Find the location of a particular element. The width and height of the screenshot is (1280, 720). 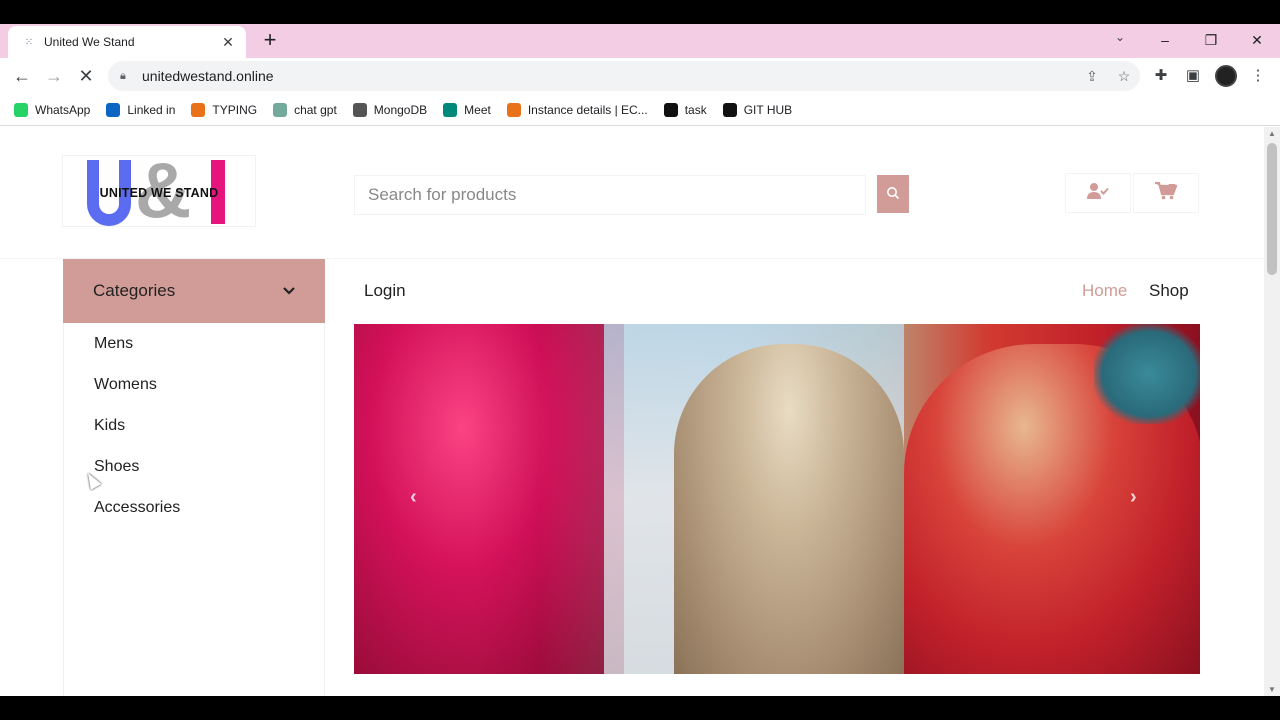

loading-favicon-icon: ⁙ is located at coordinates (29, 42).